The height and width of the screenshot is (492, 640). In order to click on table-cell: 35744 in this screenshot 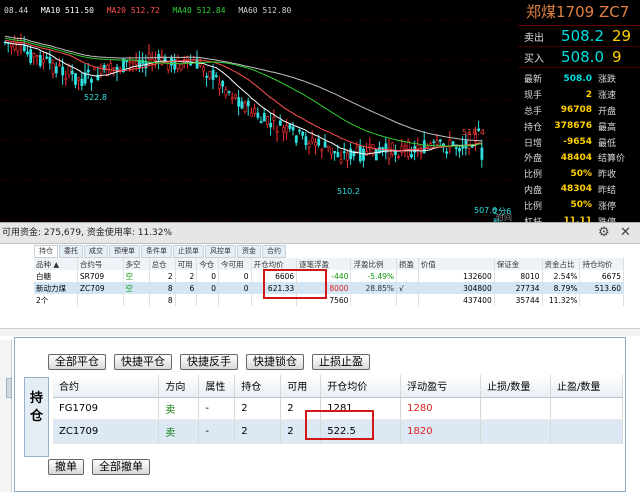, I will do `click(518, 300)`.